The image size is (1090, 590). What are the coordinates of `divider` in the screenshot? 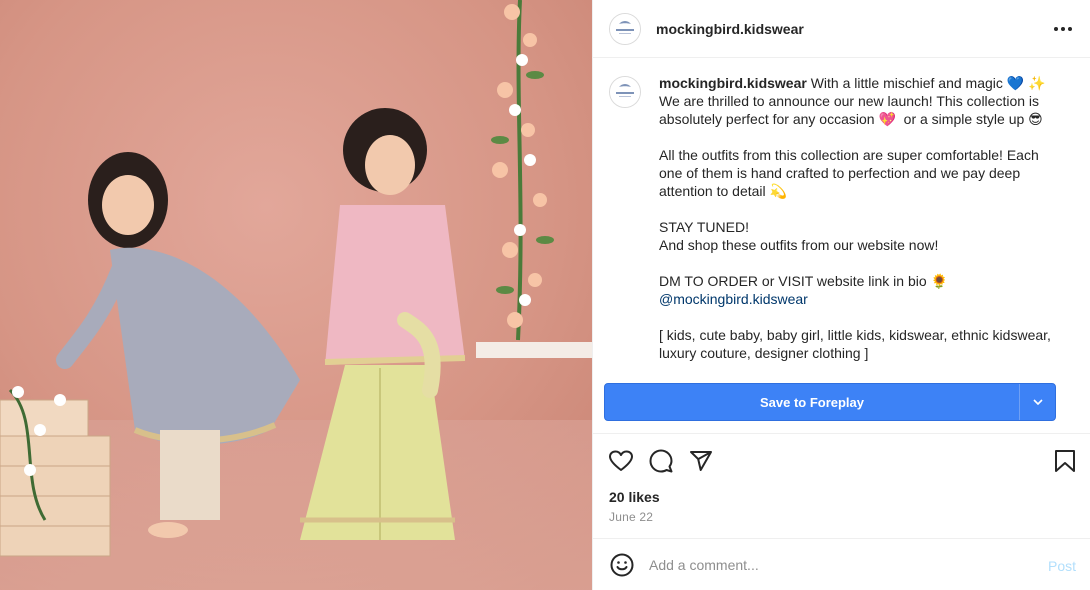 It's located at (841, 433).